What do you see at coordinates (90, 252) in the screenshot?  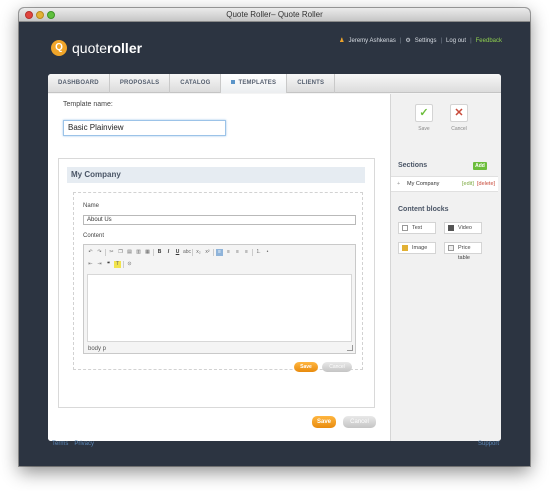 I see `undo-icon: ↶` at bounding box center [90, 252].